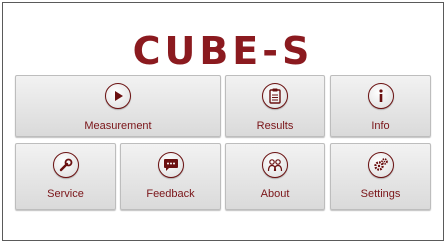 Image resolution: width=446 pixels, height=243 pixels. What do you see at coordinates (118, 96) in the screenshot?
I see `play-icon` at bounding box center [118, 96].